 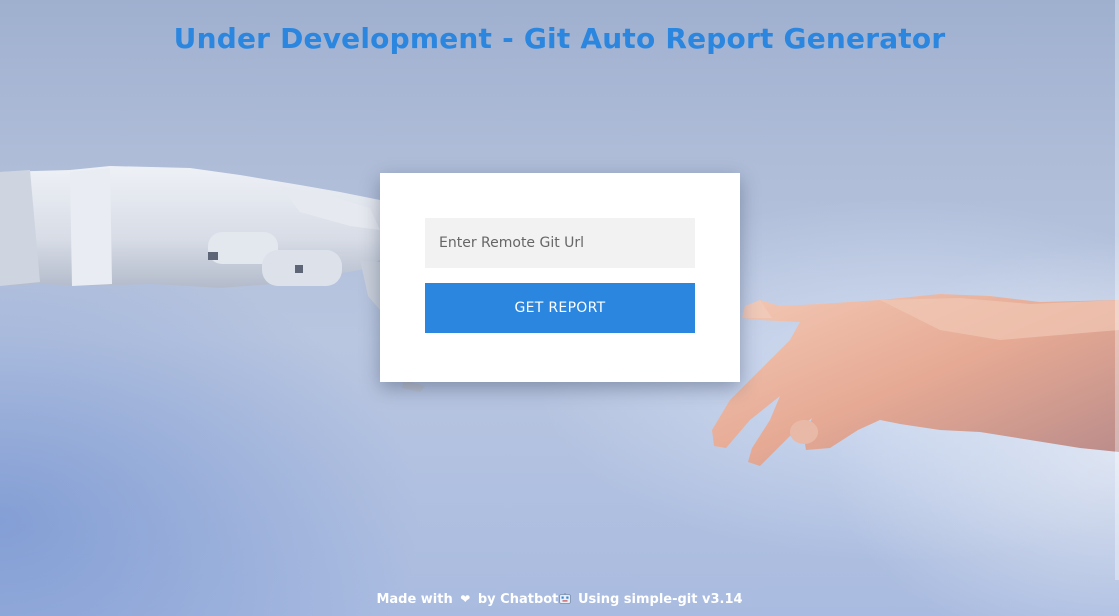 I want to click on footer-using-text: Using simple-git v3.14, so click(x=660, y=599).